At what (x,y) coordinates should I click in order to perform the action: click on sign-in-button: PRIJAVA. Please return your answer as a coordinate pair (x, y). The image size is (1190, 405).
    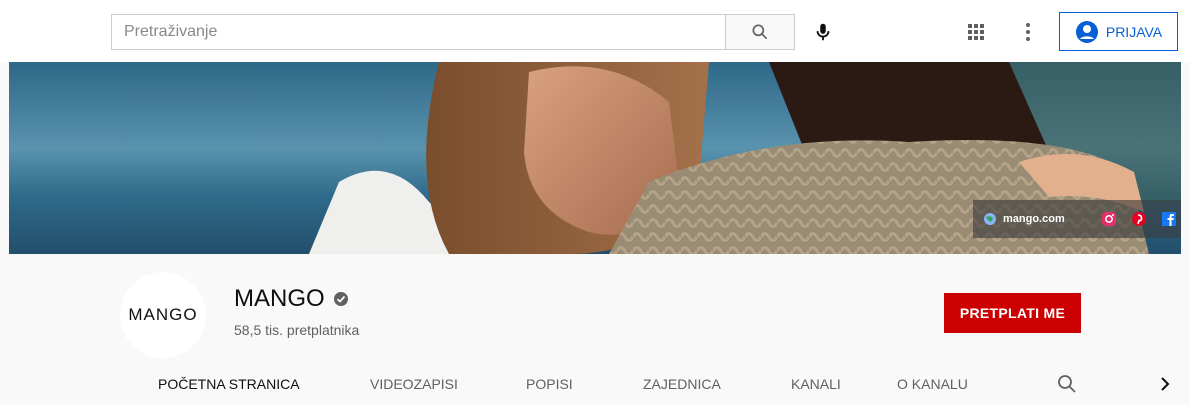
    Looking at the image, I should click on (1118, 31).